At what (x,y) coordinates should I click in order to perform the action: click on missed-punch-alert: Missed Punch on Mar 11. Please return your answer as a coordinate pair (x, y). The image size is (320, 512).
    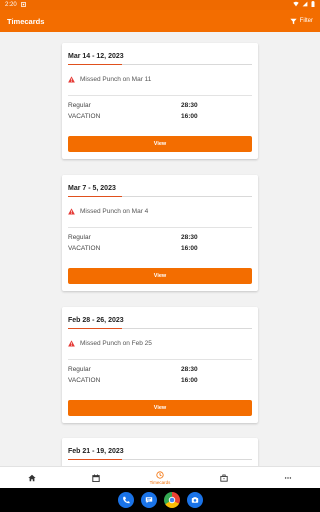
    Looking at the image, I should click on (109, 79).